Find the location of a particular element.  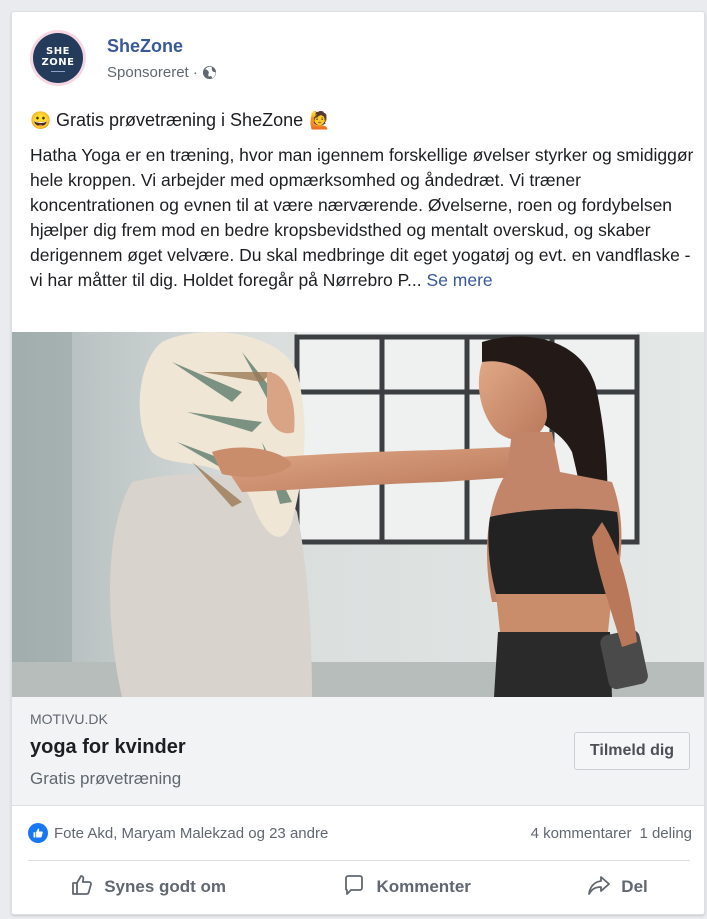

share-label: Del is located at coordinates (634, 886).